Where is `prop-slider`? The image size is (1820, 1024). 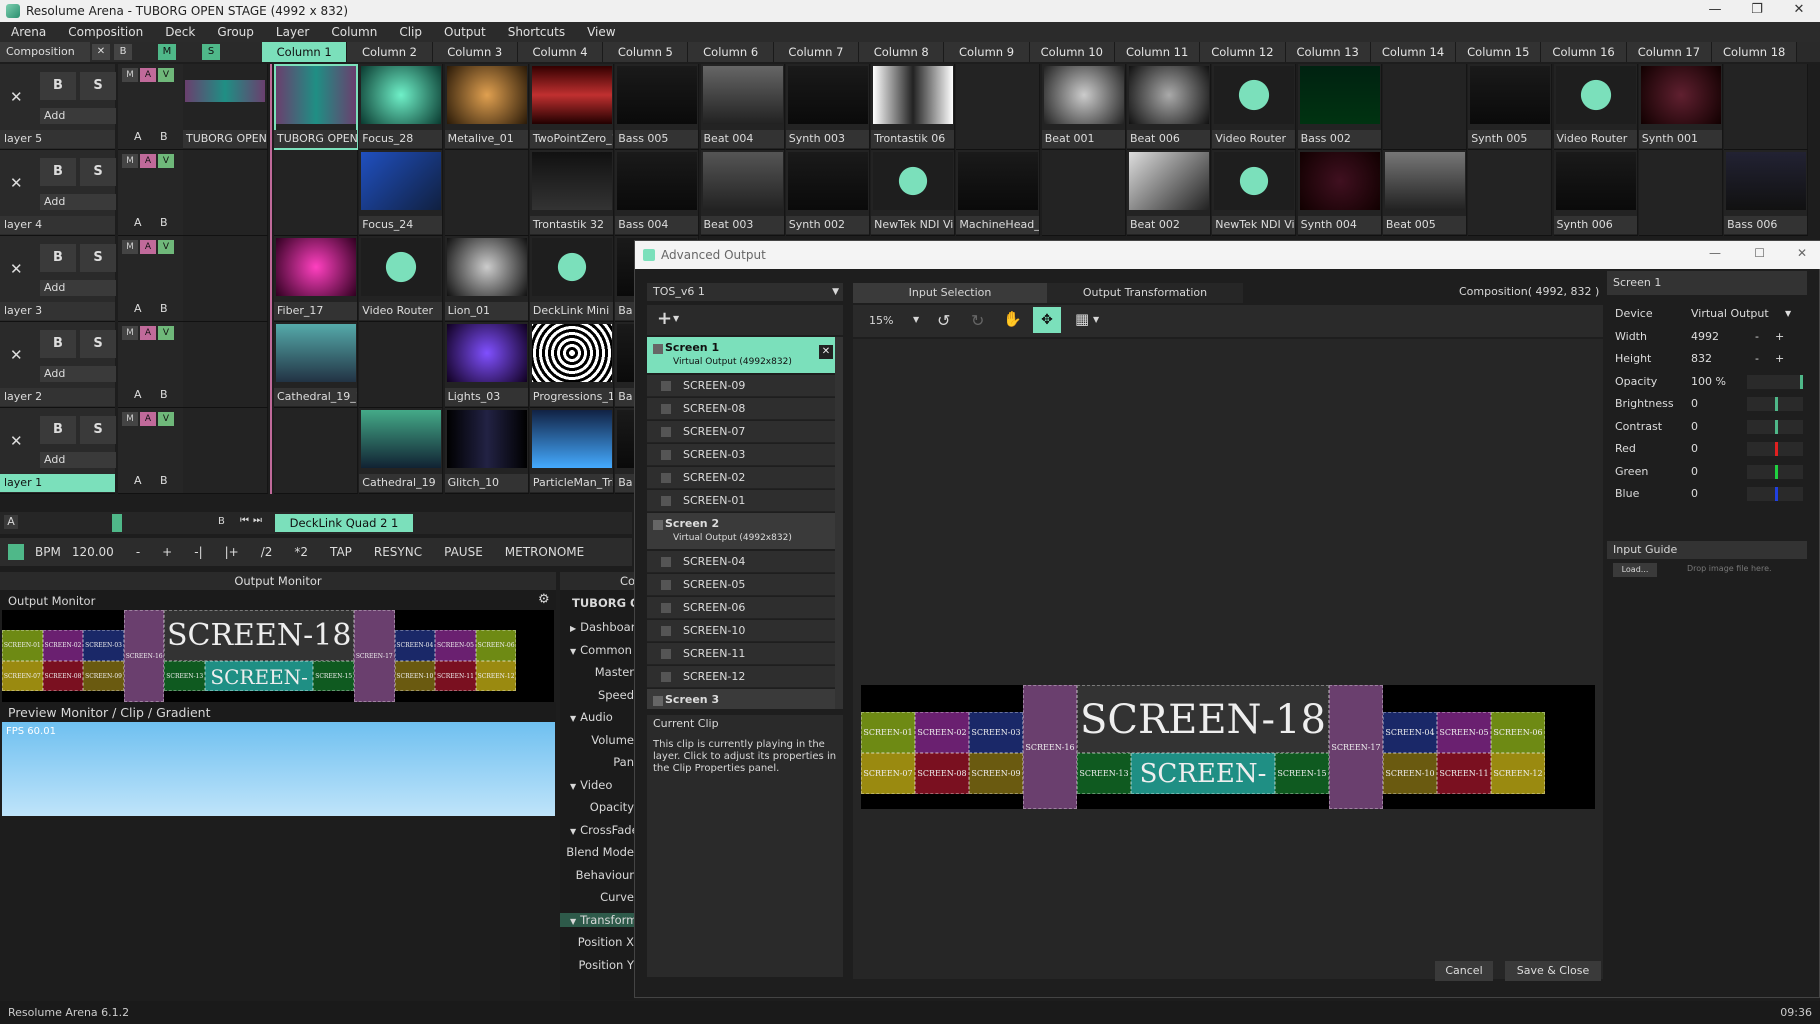 prop-slider is located at coordinates (1775, 426).